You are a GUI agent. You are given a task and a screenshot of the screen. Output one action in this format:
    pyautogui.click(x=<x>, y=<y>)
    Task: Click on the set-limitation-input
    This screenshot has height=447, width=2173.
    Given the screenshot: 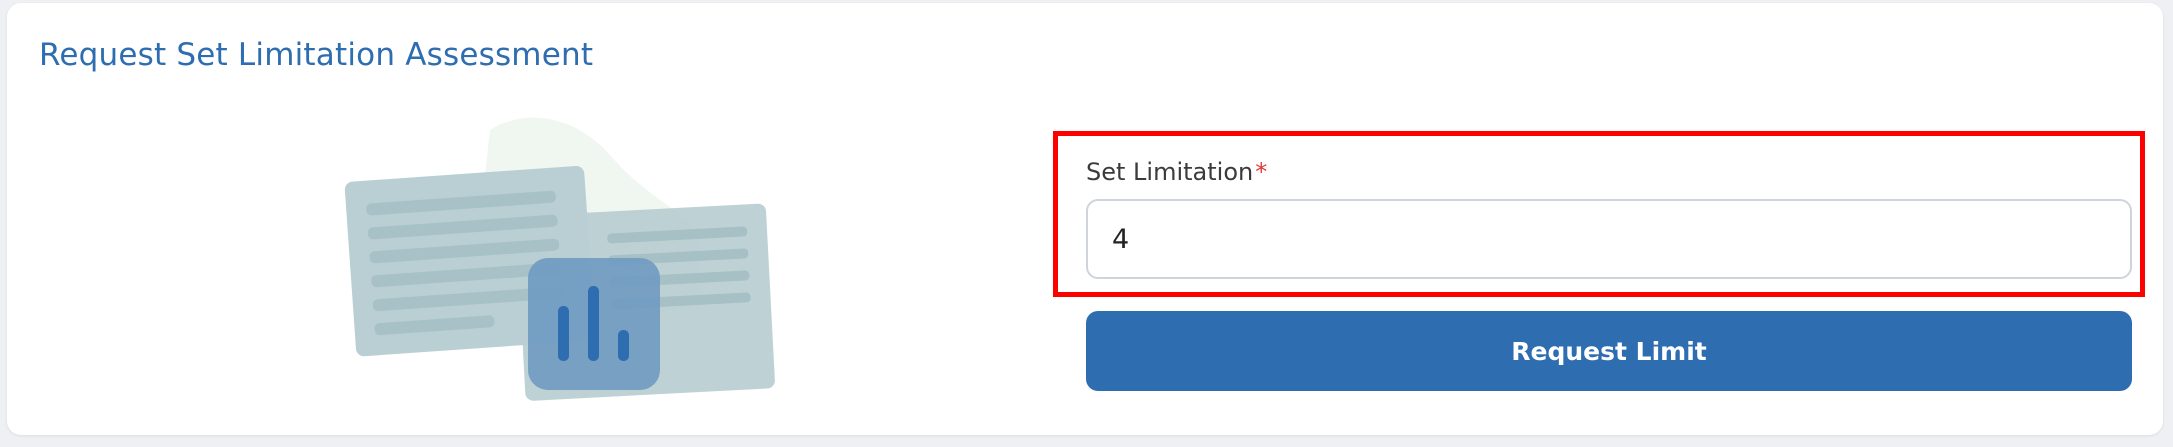 What is the action you would take?
    pyautogui.click(x=1609, y=239)
    